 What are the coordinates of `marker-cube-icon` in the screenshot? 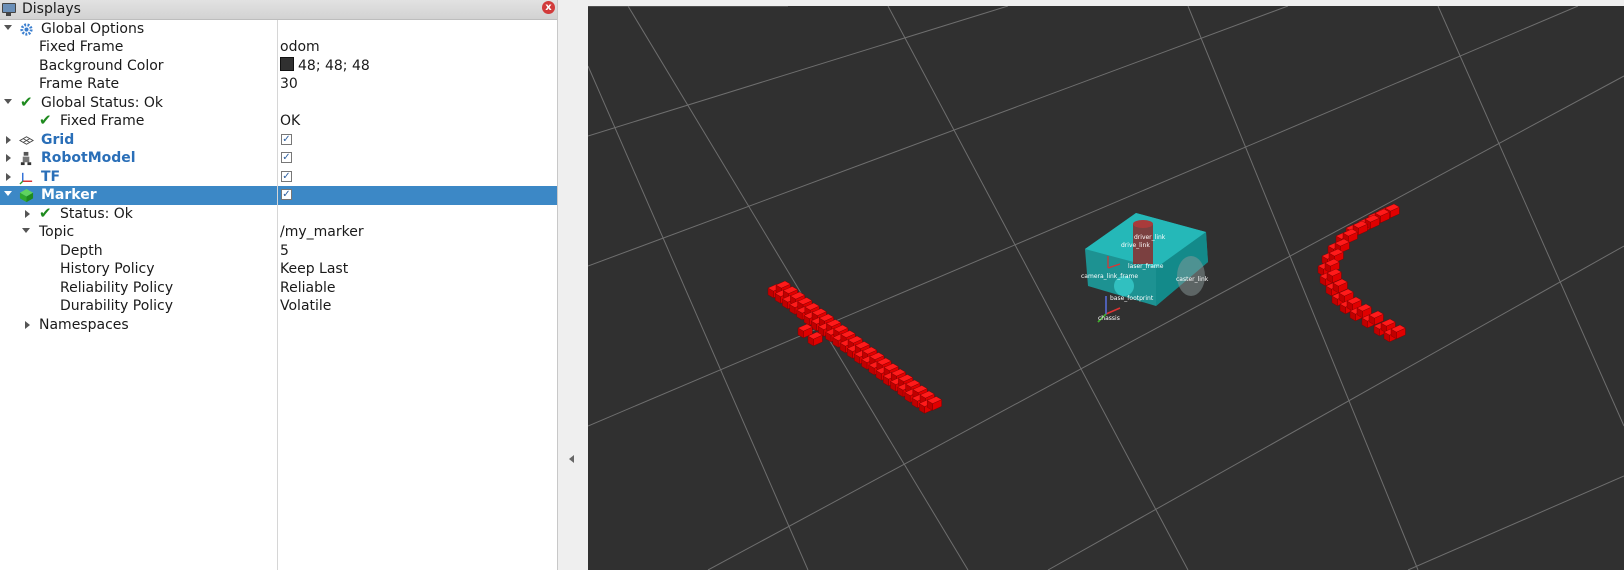 It's located at (26, 195).